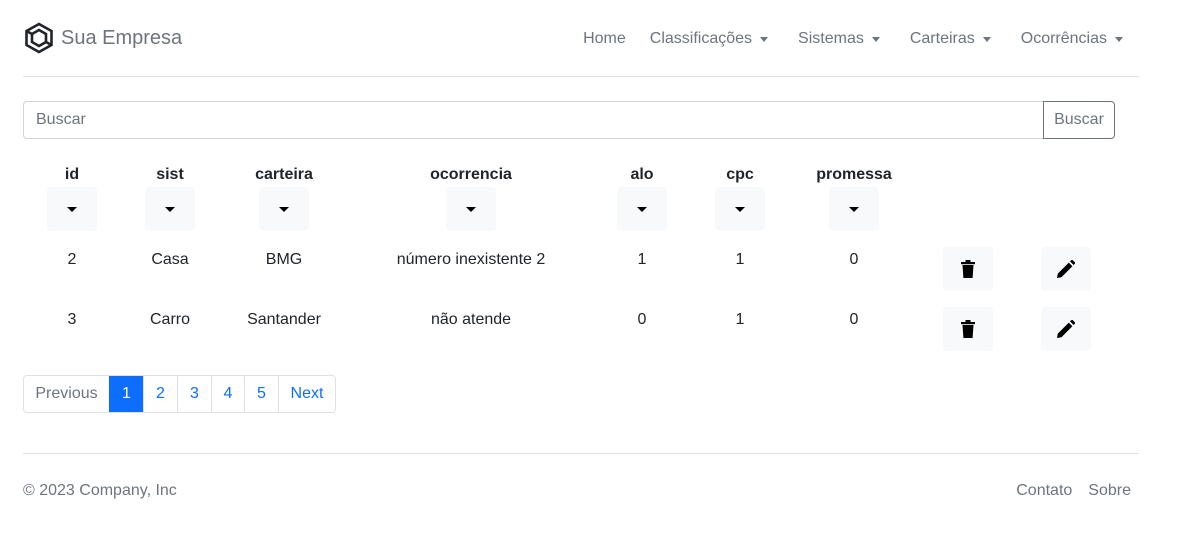 Image resolution: width=1179 pixels, height=539 pixels. What do you see at coordinates (72, 259) in the screenshot?
I see `cell-id: 2` at bounding box center [72, 259].